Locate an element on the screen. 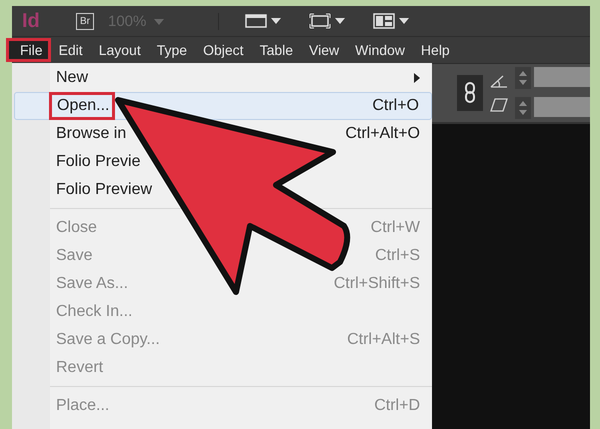 The width and height of the screenshot is (600, 429). menu-bar-item: File is located at coordinates (28, 50).